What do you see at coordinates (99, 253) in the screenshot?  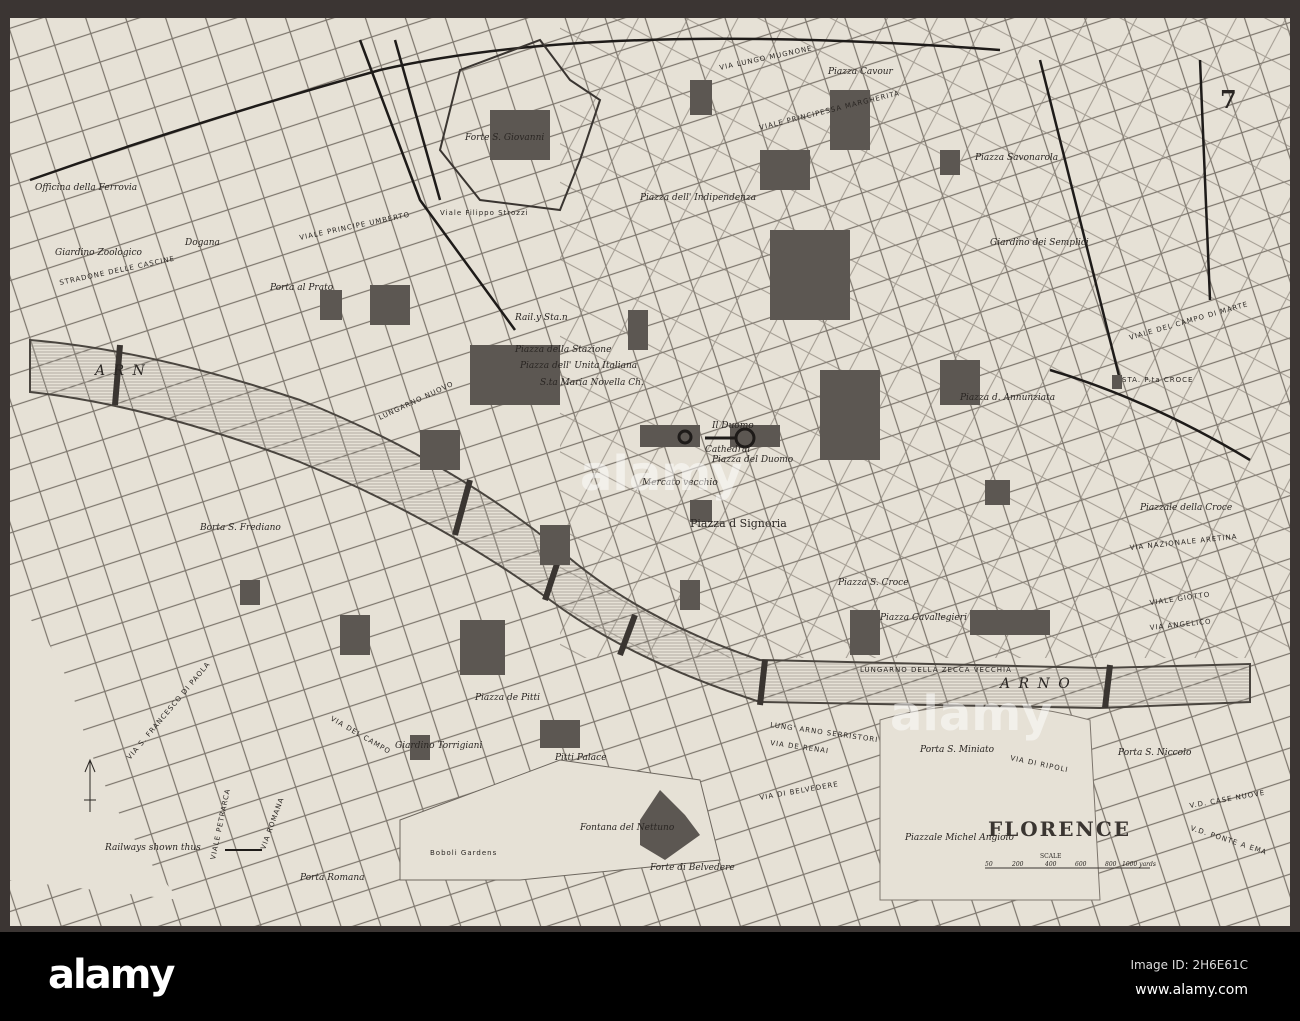 I see `label-giardino-zoologico: Giardino Zoologico` at bounding box center [99, 253].